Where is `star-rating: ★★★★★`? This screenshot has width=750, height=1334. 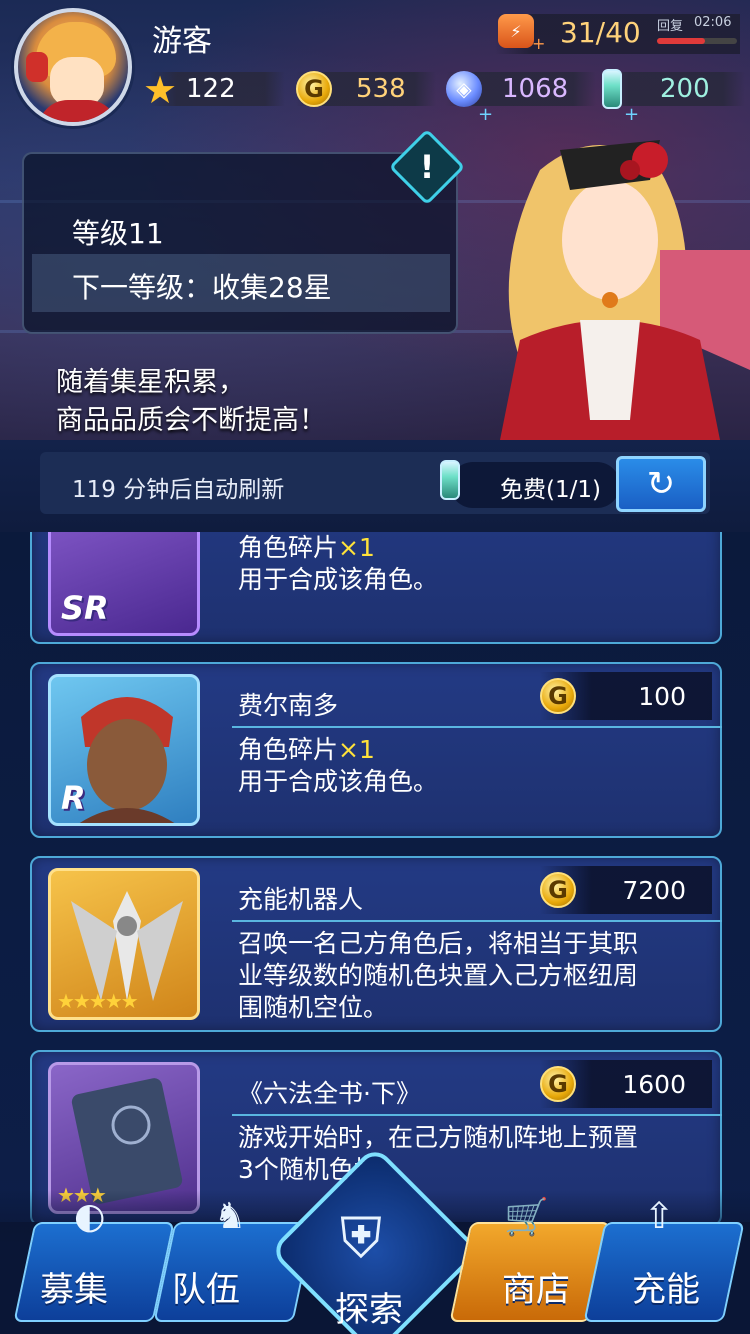 star-rating: ★★★★★ is located at coordinates (98, 1001).